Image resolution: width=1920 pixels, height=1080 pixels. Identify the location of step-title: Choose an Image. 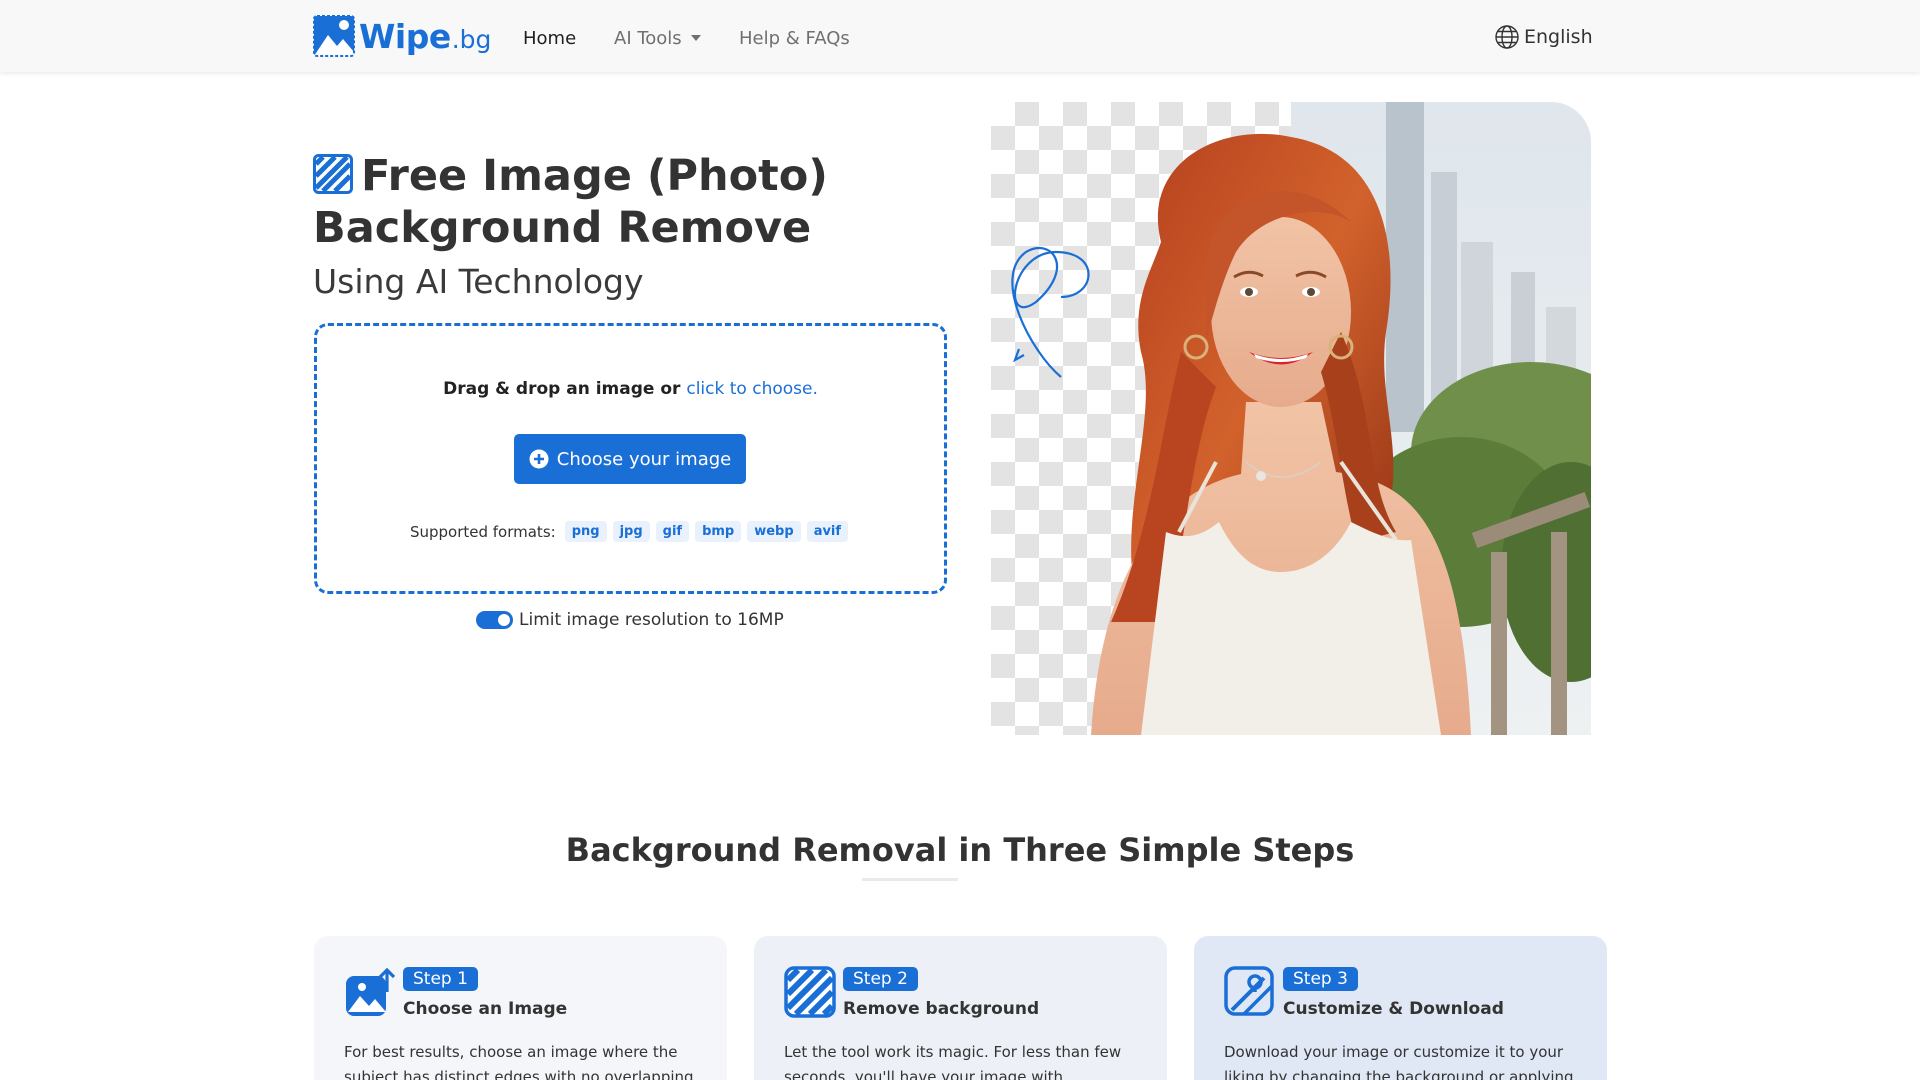
(485, 1009).